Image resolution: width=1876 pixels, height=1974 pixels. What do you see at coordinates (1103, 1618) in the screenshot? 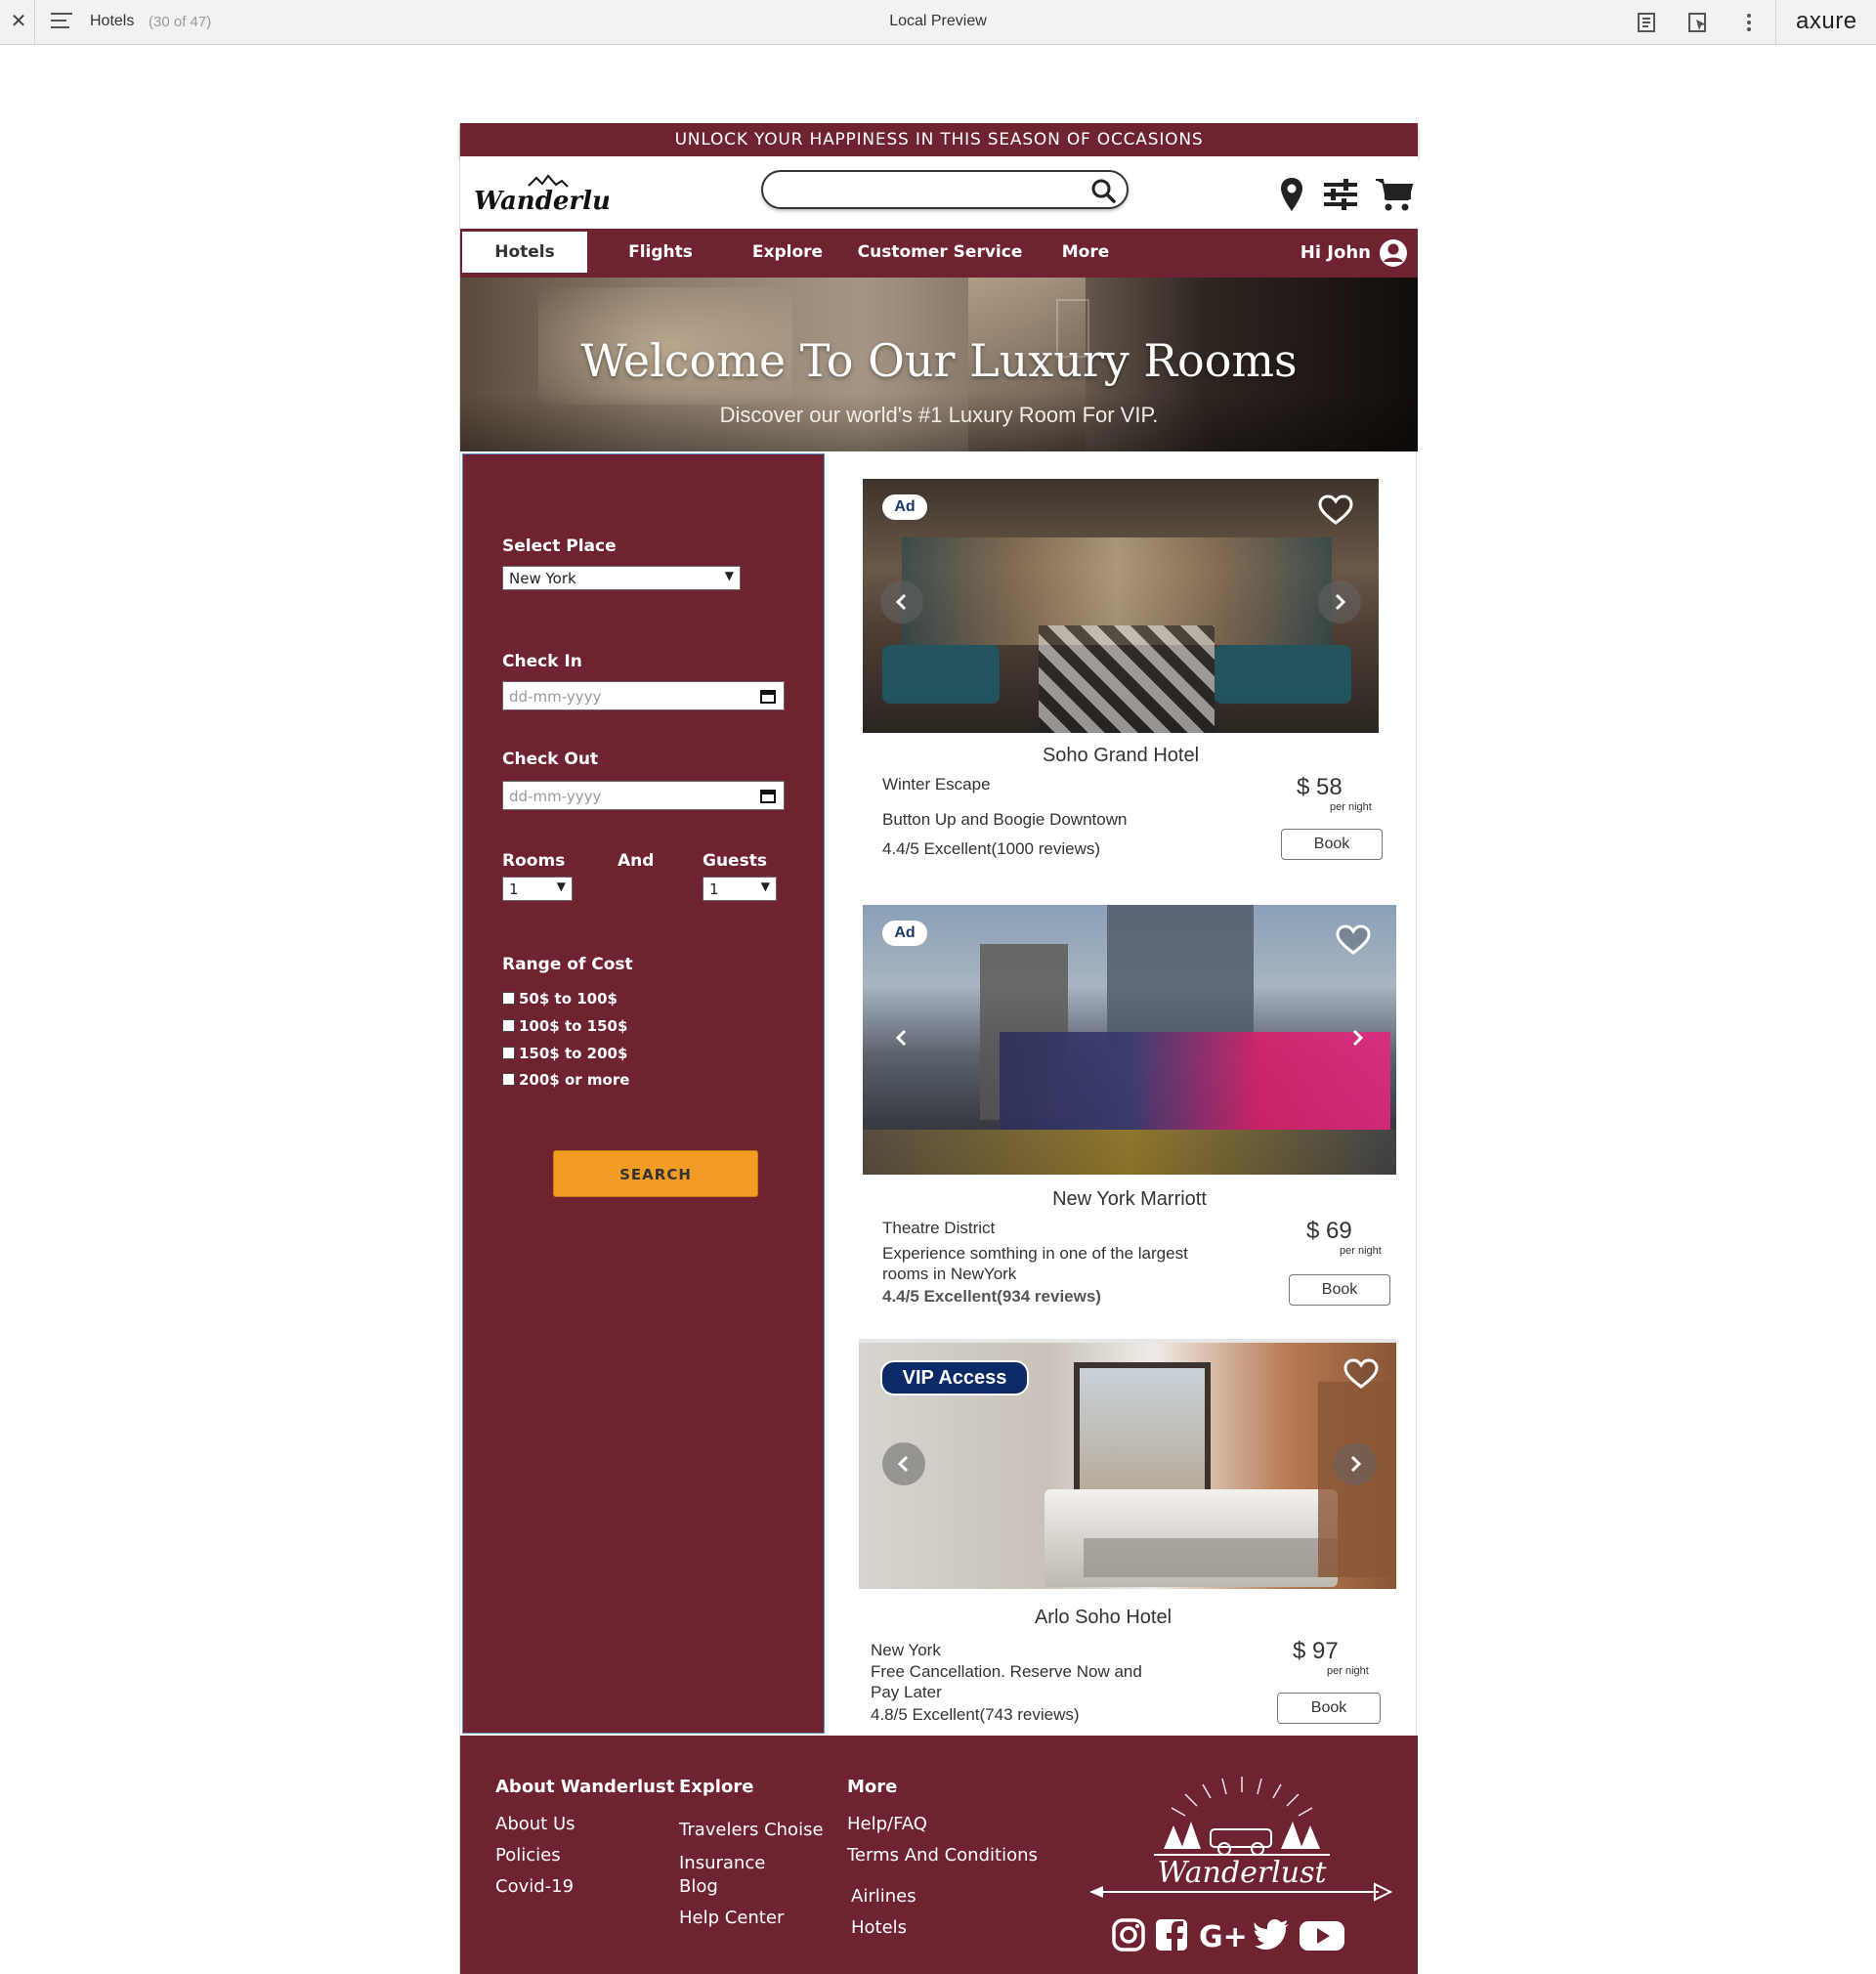
I see `hotel-name: Arlo Soho Hotel` at bounding box center [1103, 1618].